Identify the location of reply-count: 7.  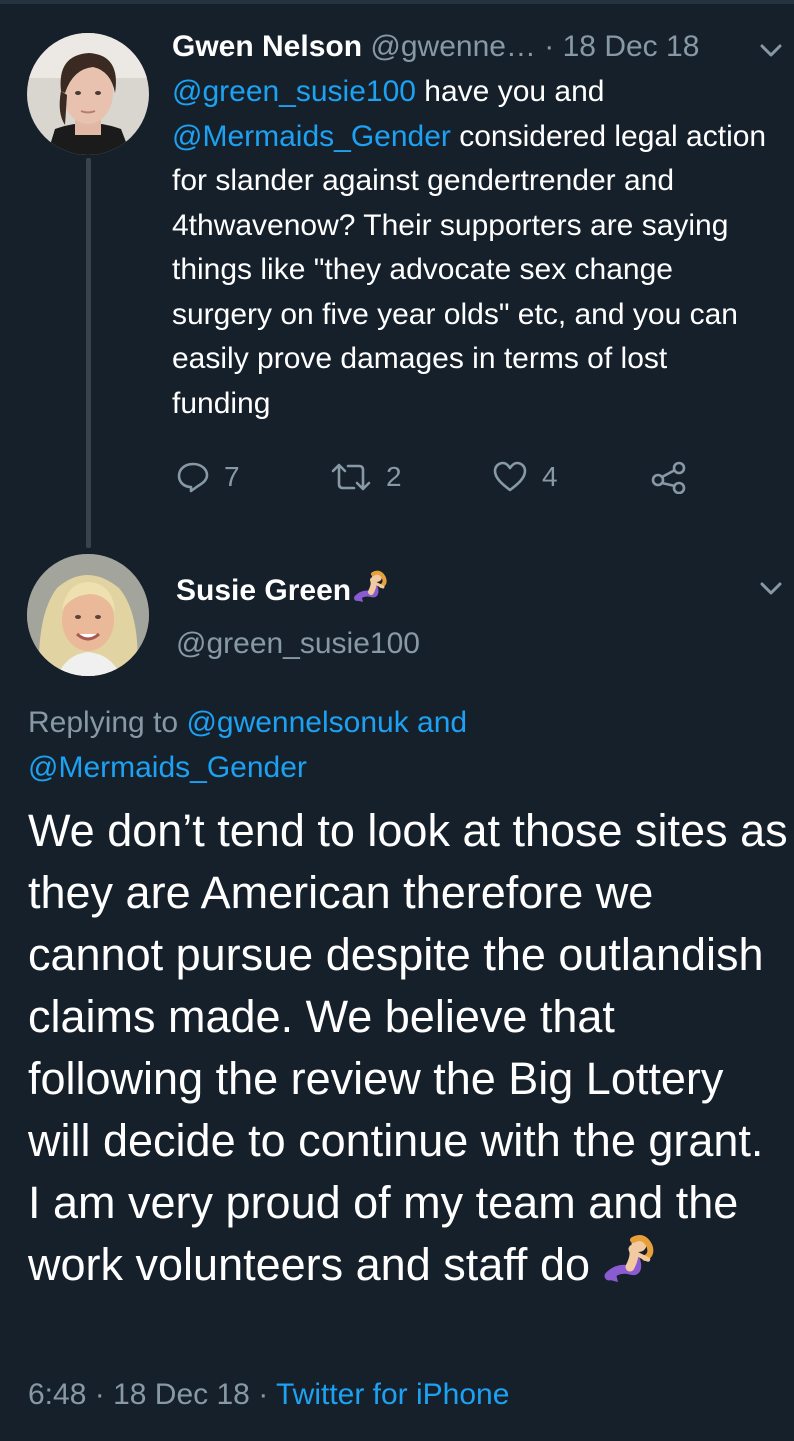
(232, 476).